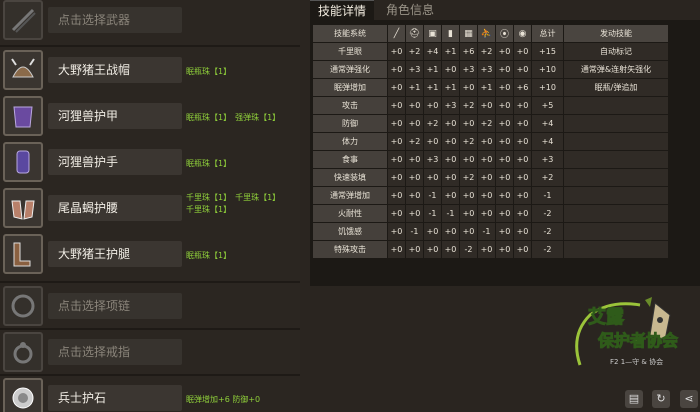 This screenshot has width=700, height=412. Describe the element at coordinates (23, 20) in the screenshot. I see `weapon-icon` at that location.